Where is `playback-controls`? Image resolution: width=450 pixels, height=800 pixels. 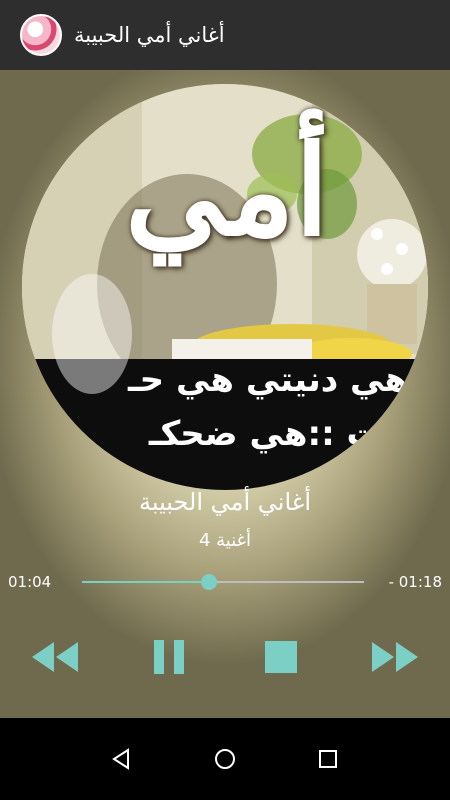 playback-controls is located at coordinates (225, 657).